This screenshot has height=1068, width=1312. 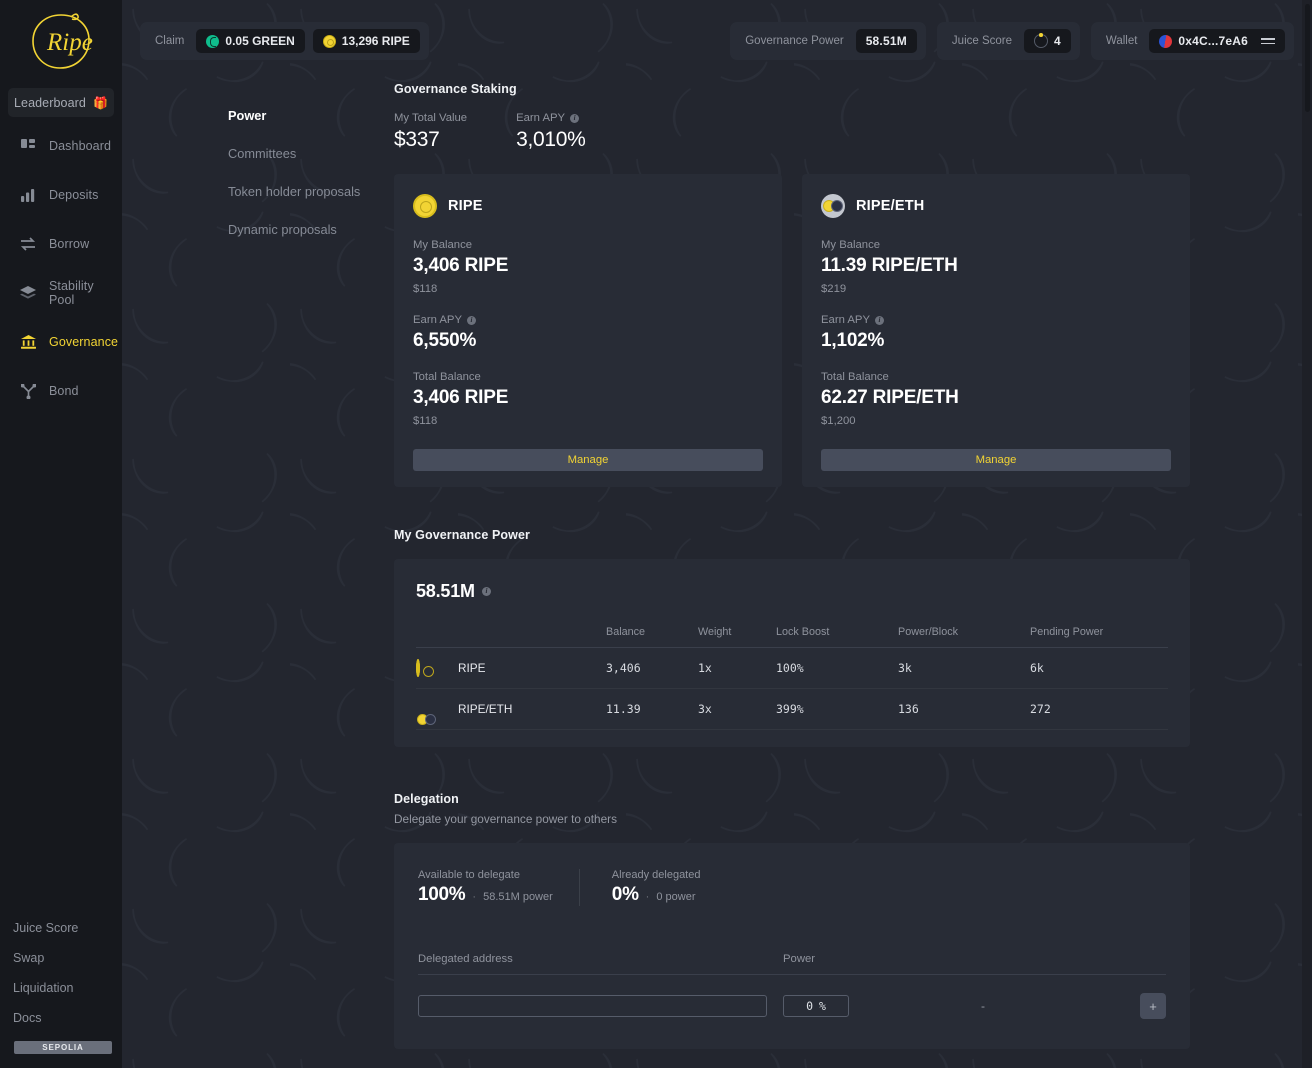 I want to click on subnav-item-power: Power, so click(x=311, y=115).